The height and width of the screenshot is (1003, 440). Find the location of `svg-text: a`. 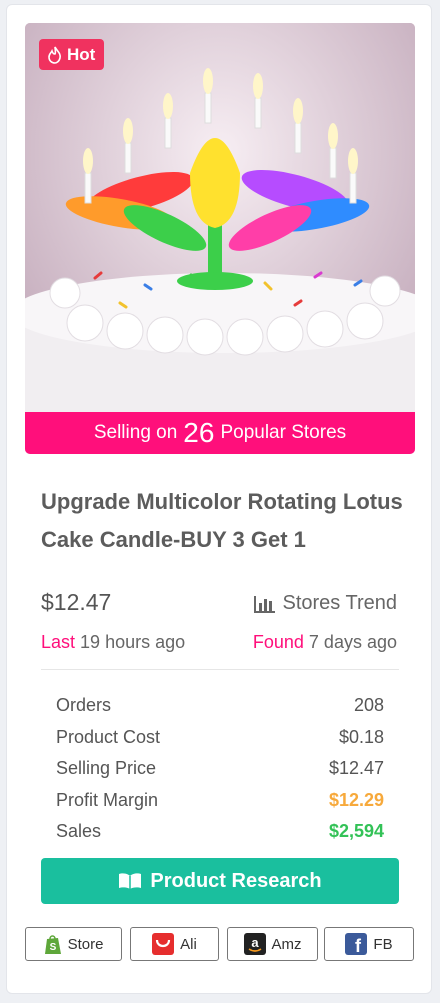

svg-text: a is located at coordinates (255, 942).